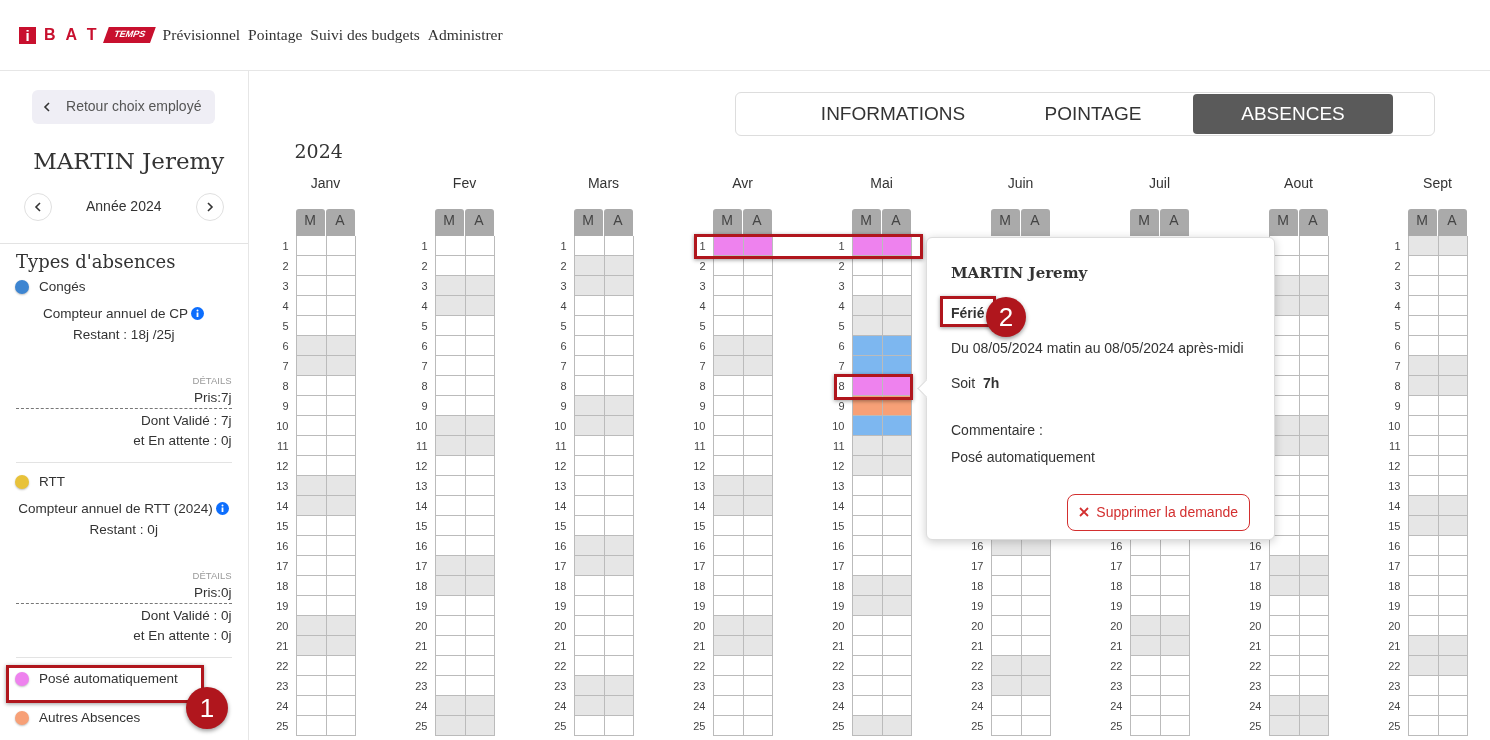  Describe the element at coordinates (209, 206) in the screenshot. I see `next-year-button` at that location.